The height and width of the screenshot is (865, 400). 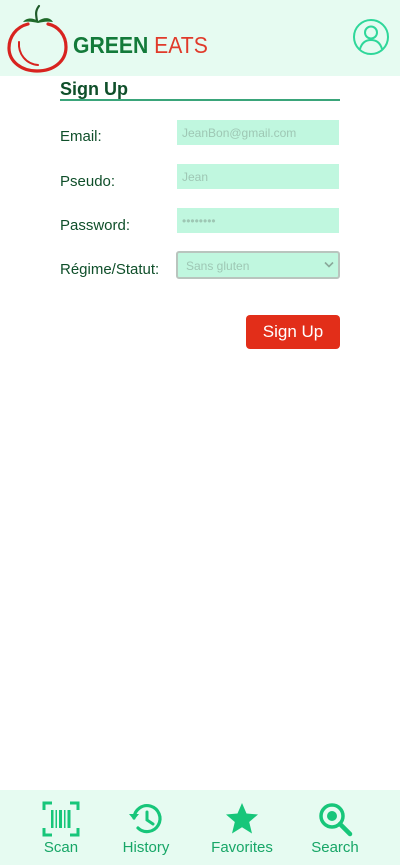 I want to click on password-field, so click(x=258, y=220).